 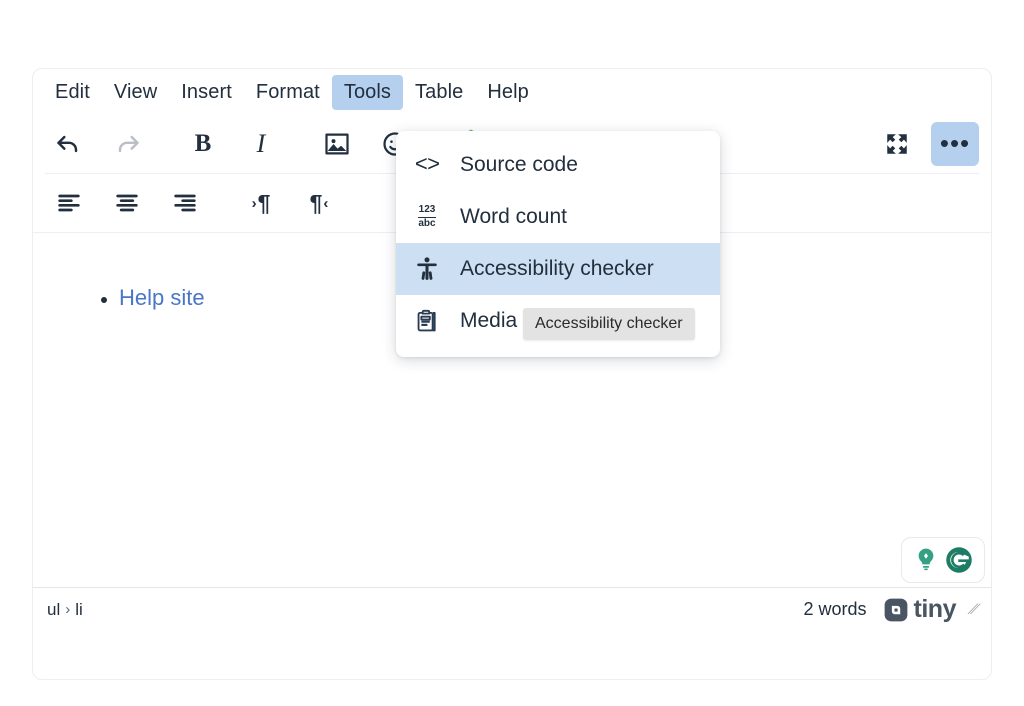 I want to click on tiny-branding-link: tiny, so click(x=919, y=610).